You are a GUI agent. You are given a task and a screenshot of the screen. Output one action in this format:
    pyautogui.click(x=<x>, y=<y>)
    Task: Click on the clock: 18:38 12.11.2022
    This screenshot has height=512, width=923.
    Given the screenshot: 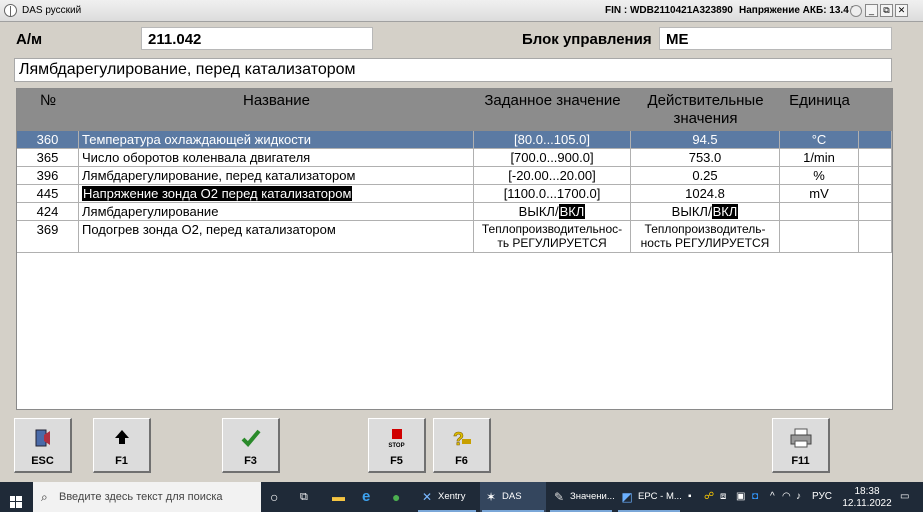 What is the action you would take?
    pyautogui.click(x=867, y=499)
    